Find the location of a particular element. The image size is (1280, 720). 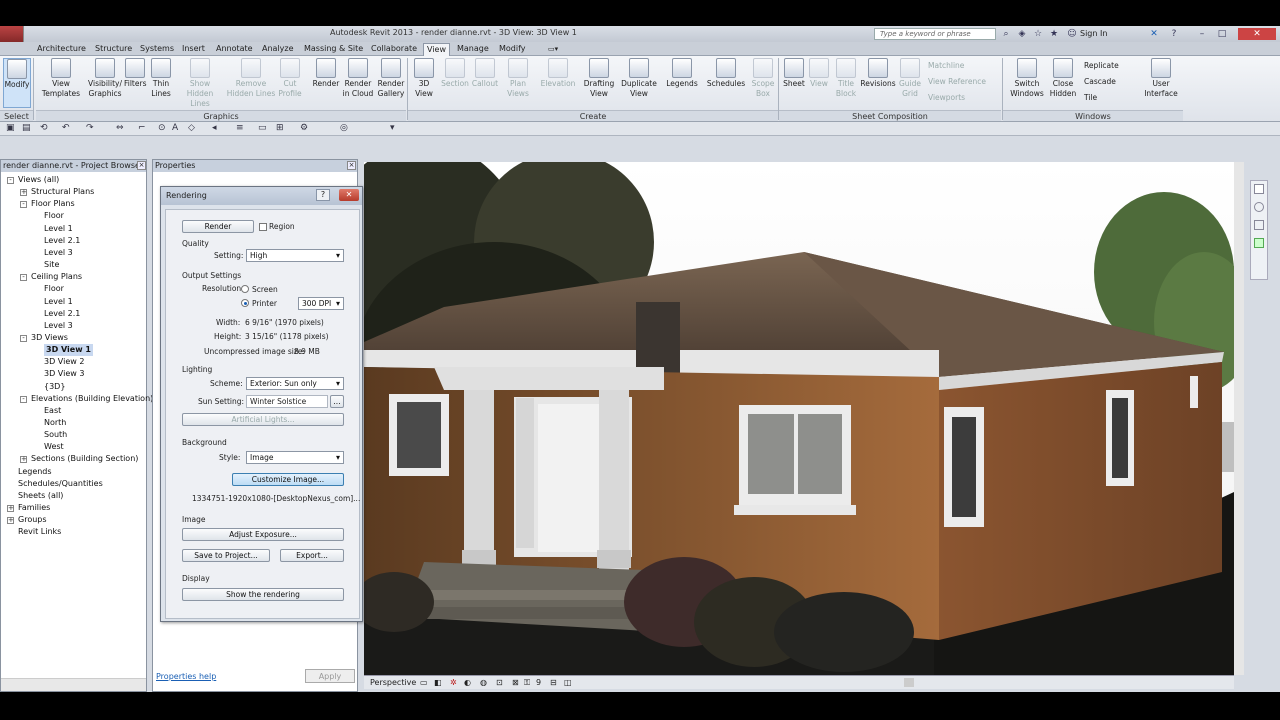

tab-manage: Manage is located at coordinates (473, 49).